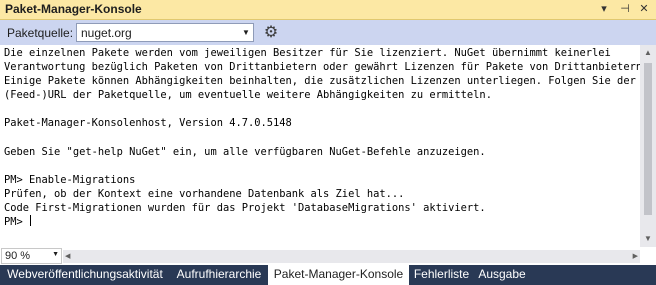 The image size is (656, 285). What do you see at coordinates (18, 256) in the screenshot?
I see `zoom-value: 90 %` at bounding box center [18, 256].